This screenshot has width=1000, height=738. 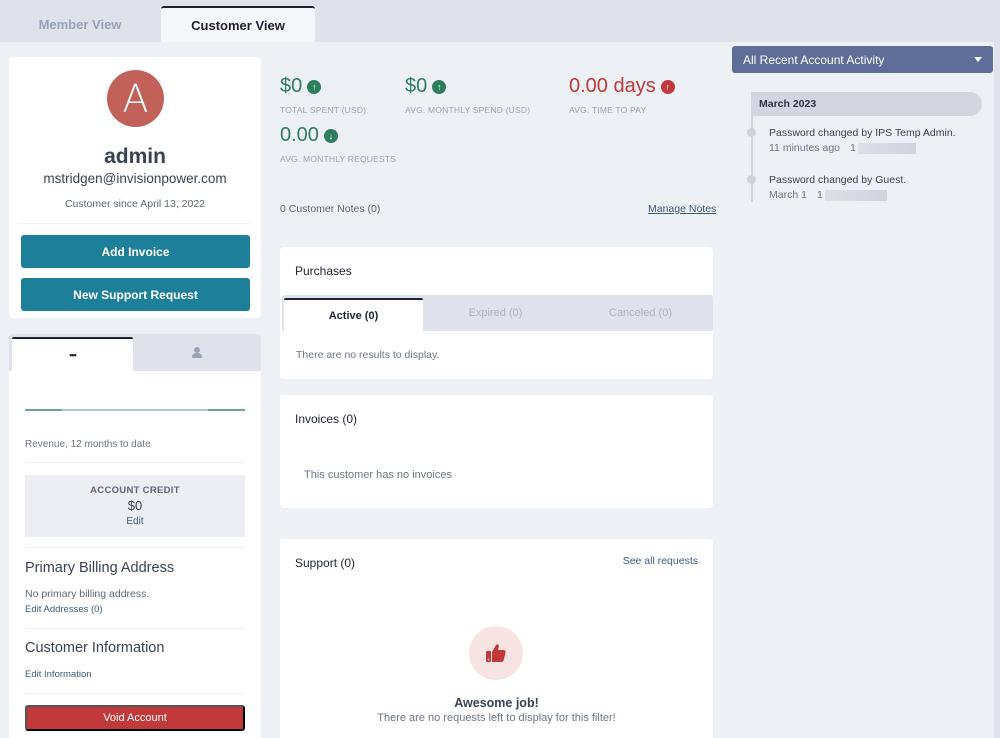 I want to click on user-icon, so click(x=197, y=352).